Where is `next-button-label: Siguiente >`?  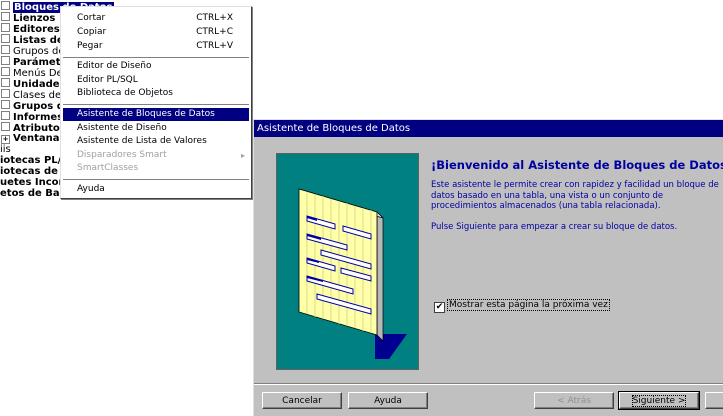
next-button-label: Siguiente > is located at coordinates (659, 401).